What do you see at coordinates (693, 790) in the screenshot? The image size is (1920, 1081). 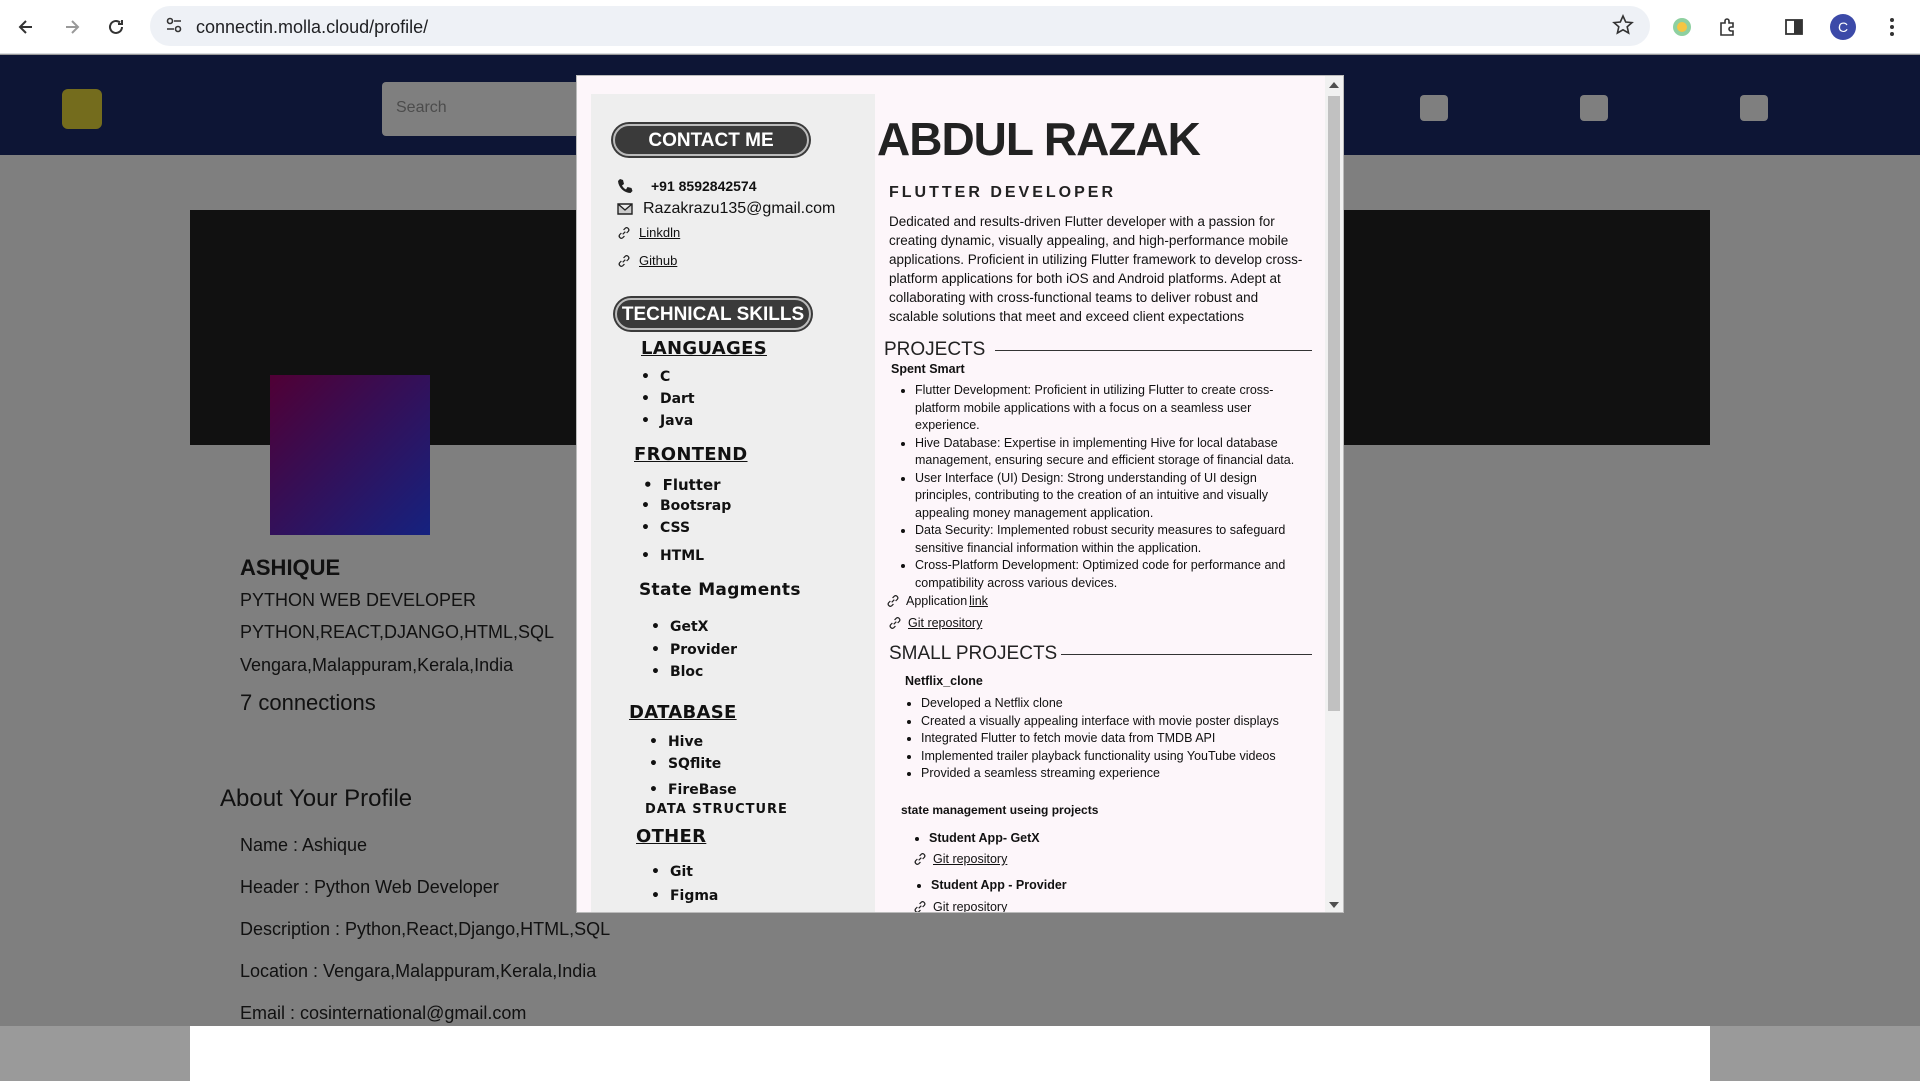 I see `skill-item: FireBase` at bounding box center [693, 790].